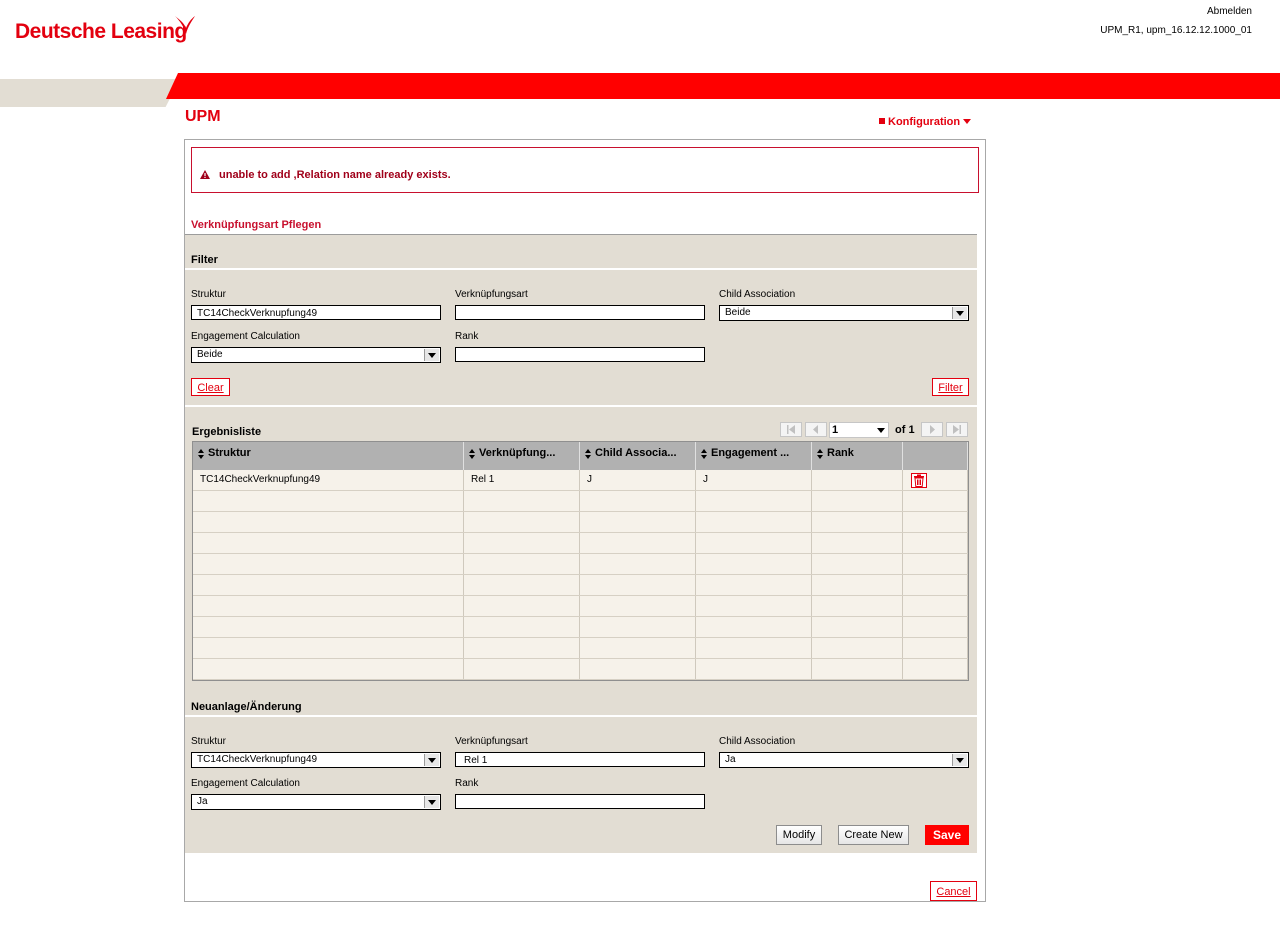 The height and width of the screenshot is (937, 1280). Describe the element at coordinates (203, 116) in the screenshot. I see `app-title: UPM` at that location.